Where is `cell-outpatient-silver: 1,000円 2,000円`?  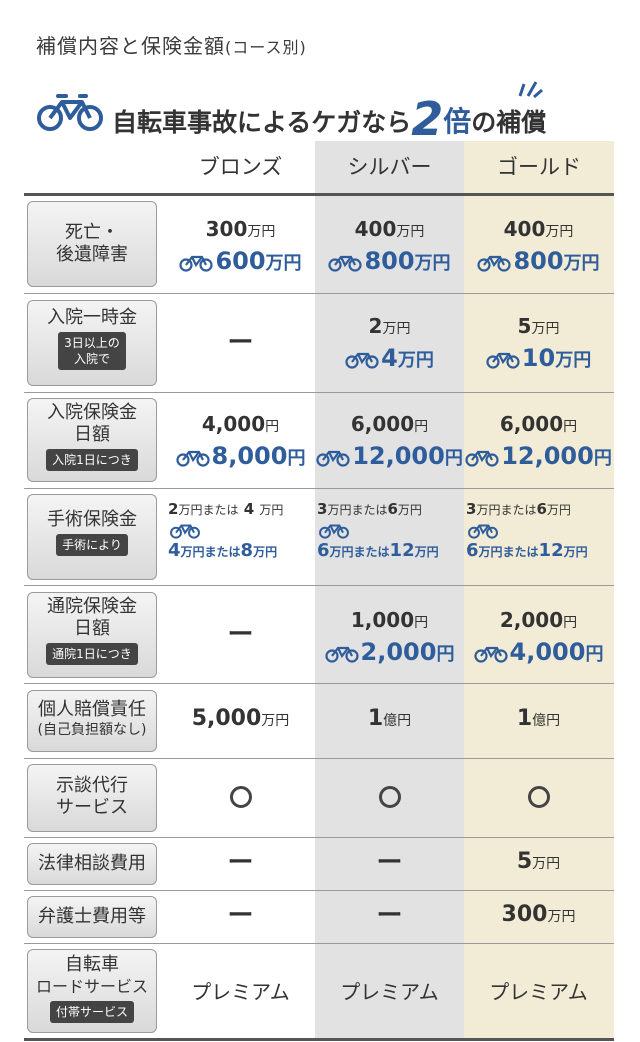
cell-outpatient-silver: 1,000円 2,000円 is located at coordinates (389, 638).